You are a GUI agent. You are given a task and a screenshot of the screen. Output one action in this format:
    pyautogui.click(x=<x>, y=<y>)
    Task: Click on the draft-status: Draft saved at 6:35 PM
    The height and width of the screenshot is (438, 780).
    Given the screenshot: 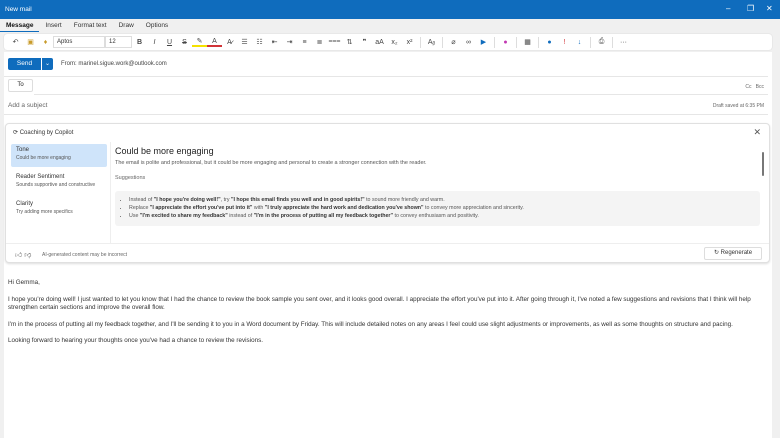 What is the action you would take?
    pyautogui.click(x=738, y=106)
    